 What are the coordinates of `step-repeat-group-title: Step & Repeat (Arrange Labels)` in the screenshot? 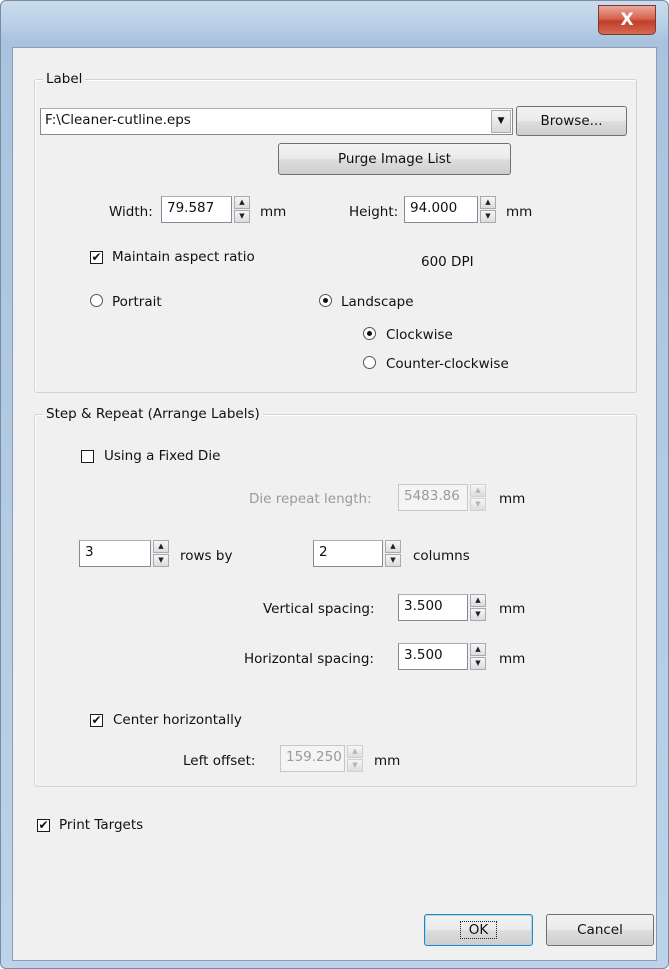 It's located at (153, 414).